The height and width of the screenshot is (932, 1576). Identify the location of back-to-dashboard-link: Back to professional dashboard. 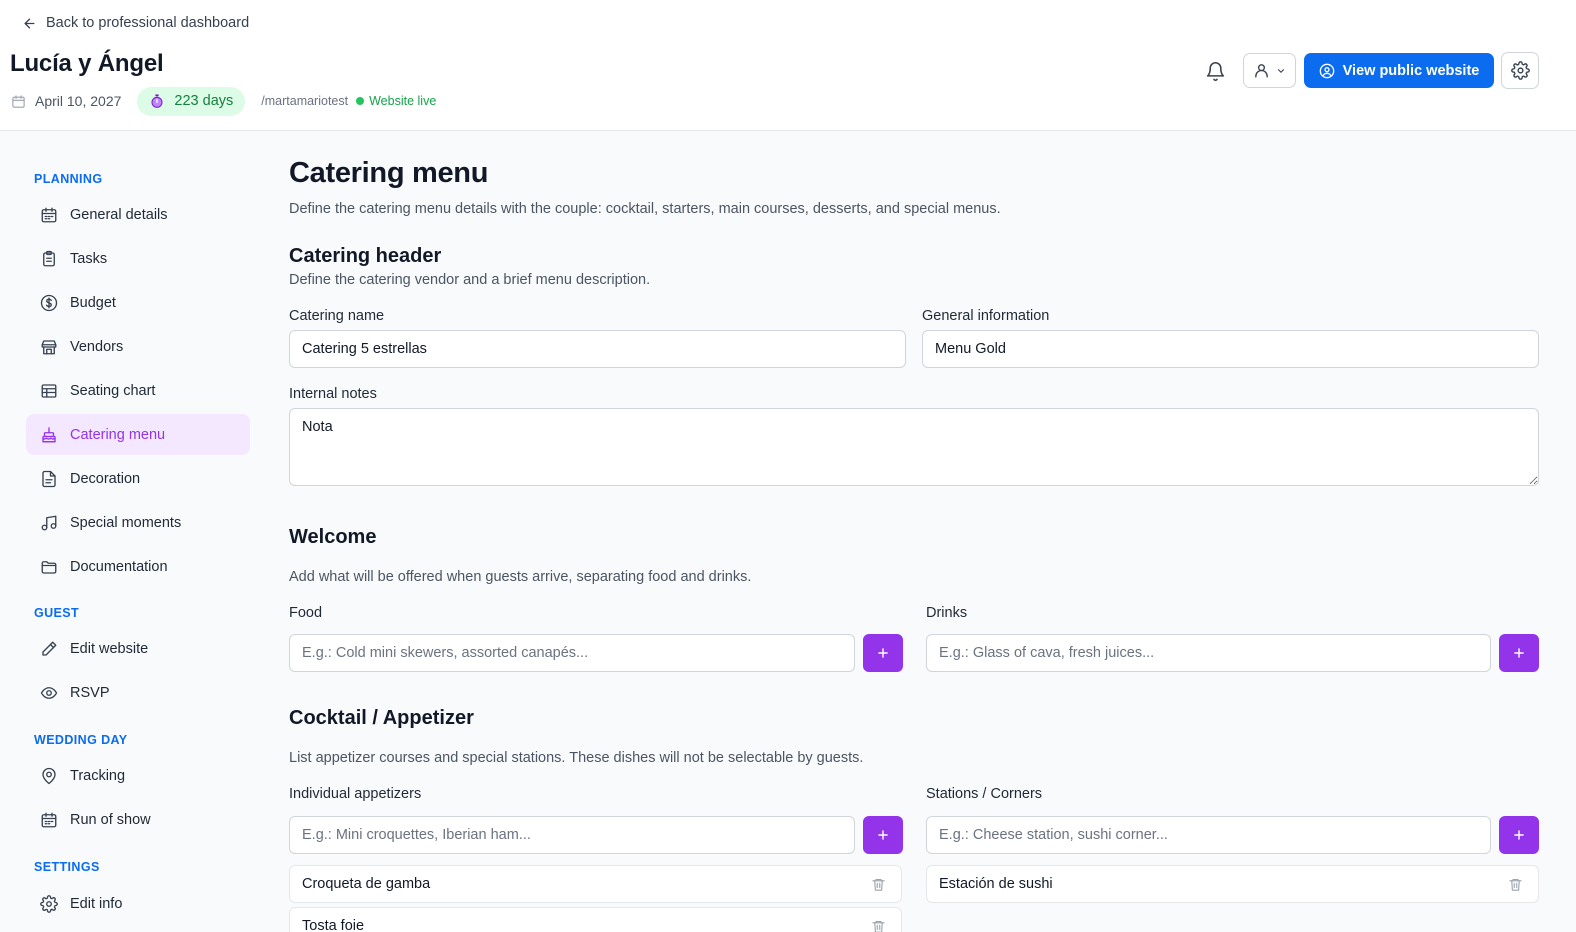
(135, 23).